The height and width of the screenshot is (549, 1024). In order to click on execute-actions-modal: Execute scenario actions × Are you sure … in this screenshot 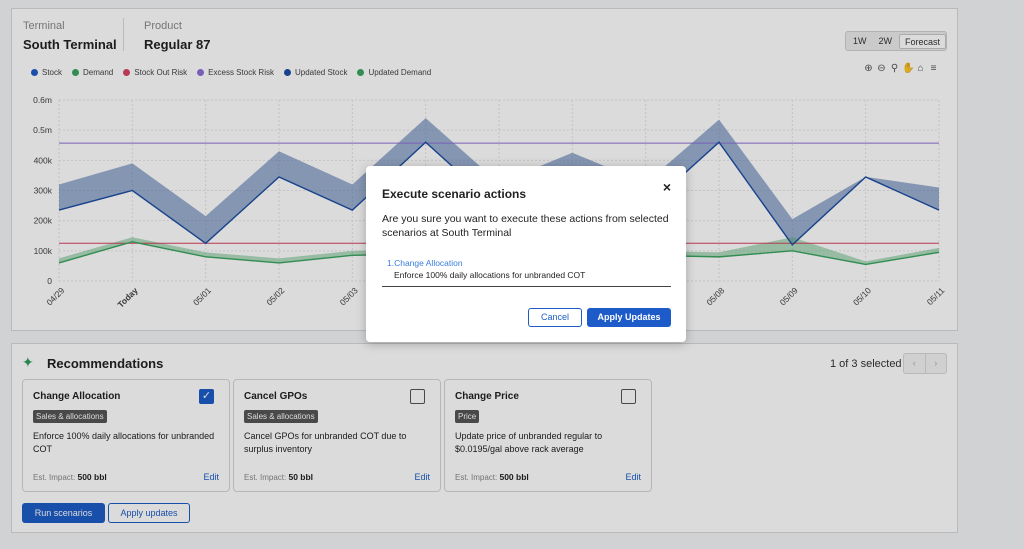, I will do `click(526, 254)`.